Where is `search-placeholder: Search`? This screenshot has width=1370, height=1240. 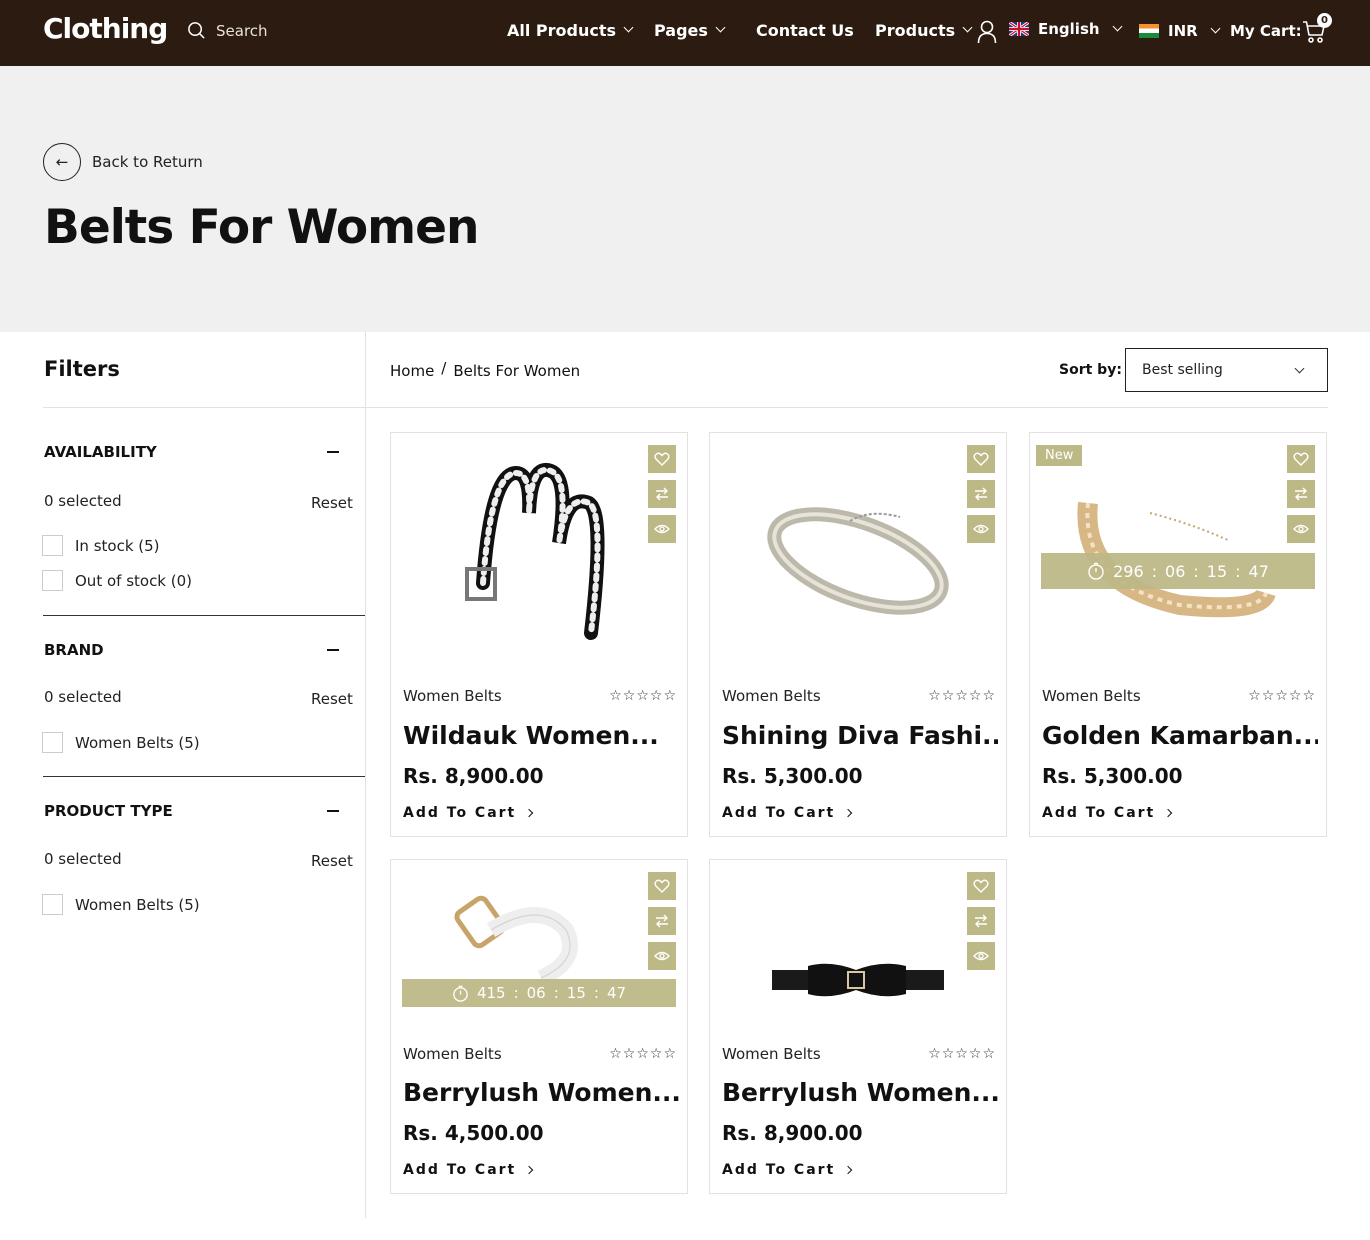 search-placeholder: Search is located at coordinates (242, 30).